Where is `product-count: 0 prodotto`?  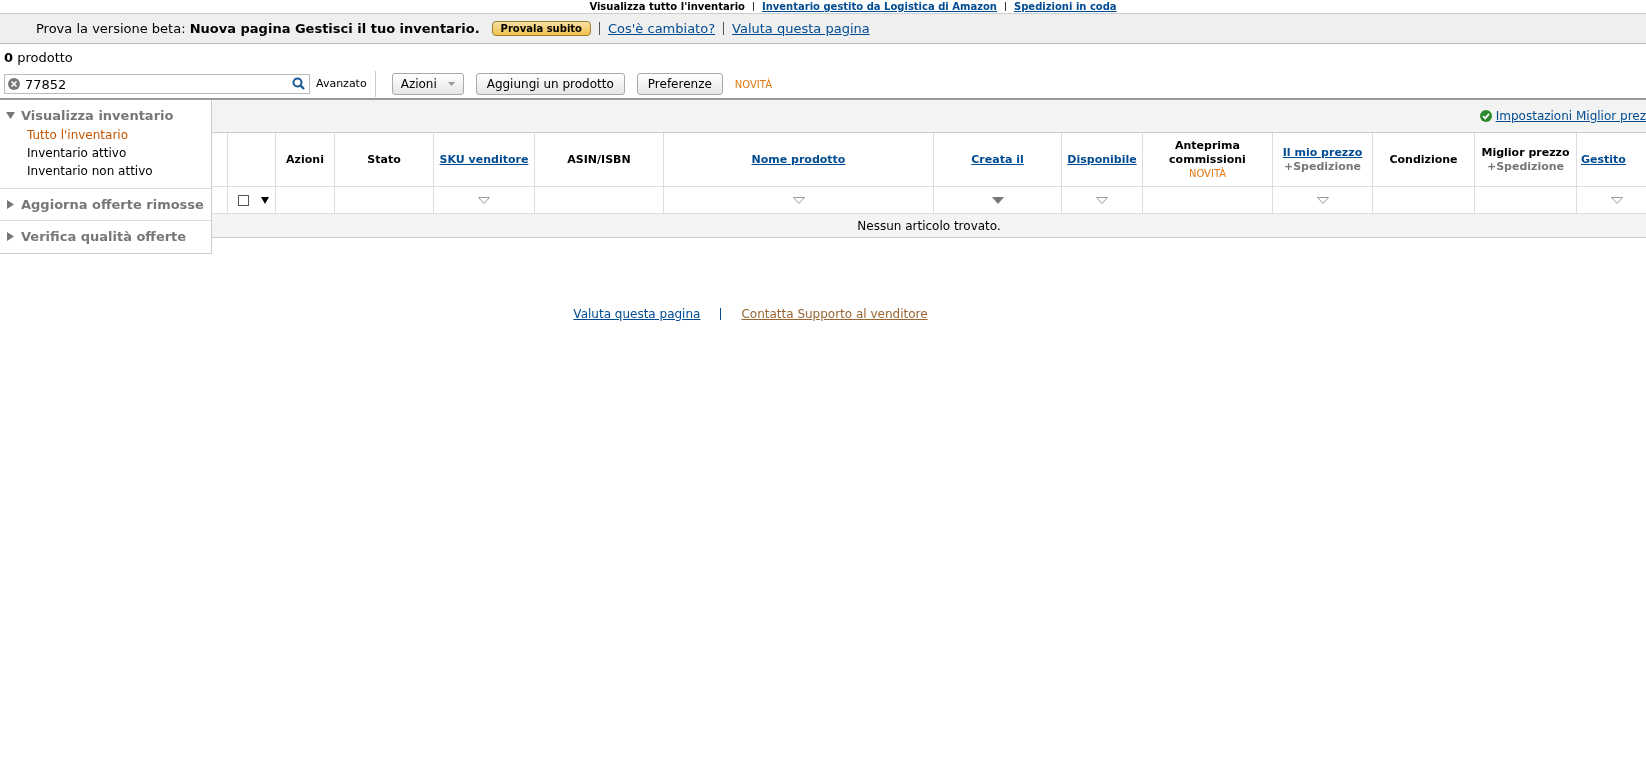 product-count: 0 prodotto is located at coordinates (38, 57).